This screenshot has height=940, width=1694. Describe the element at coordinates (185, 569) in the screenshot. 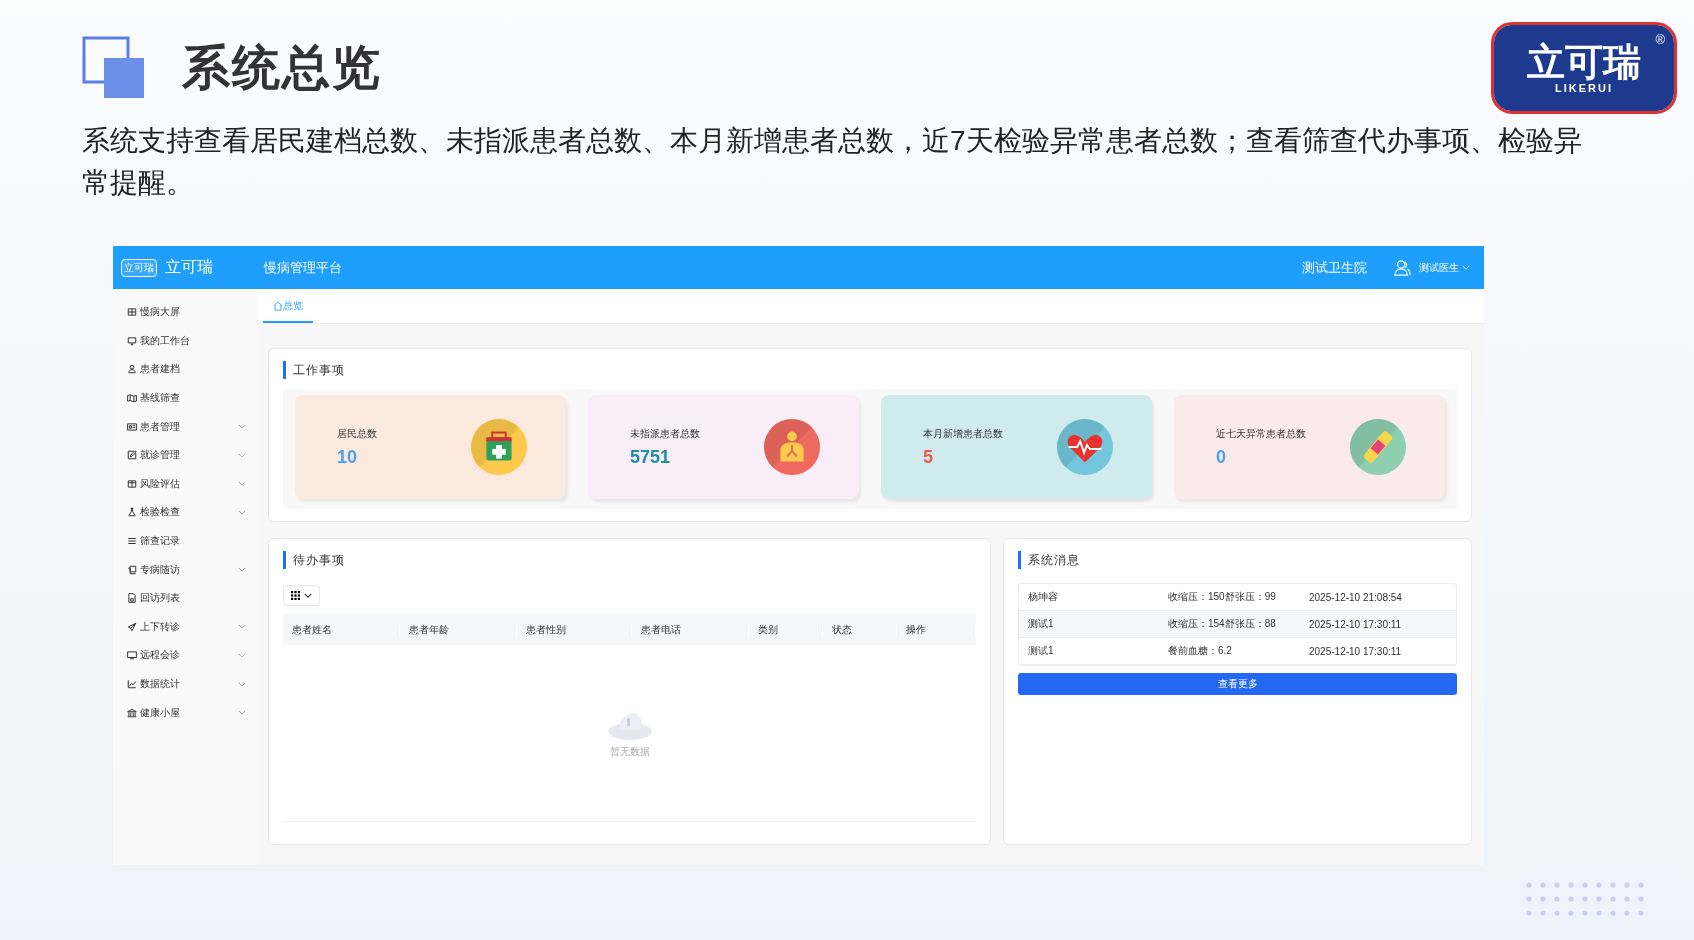

I see `sidebar-item: 专病随访` at that location.